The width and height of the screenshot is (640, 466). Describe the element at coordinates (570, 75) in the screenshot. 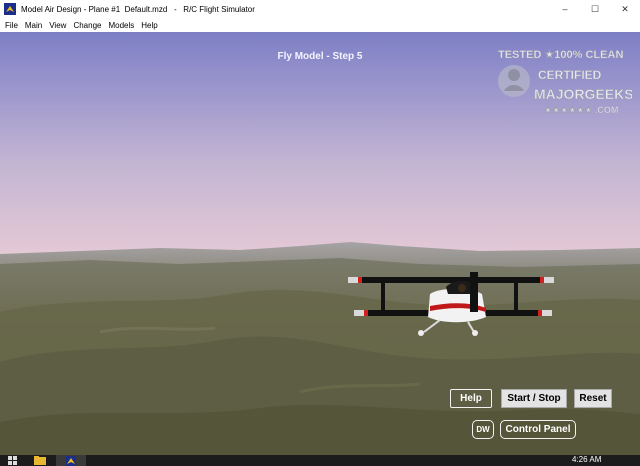

I see `watermark-line2: CERTIFIED` at that location.